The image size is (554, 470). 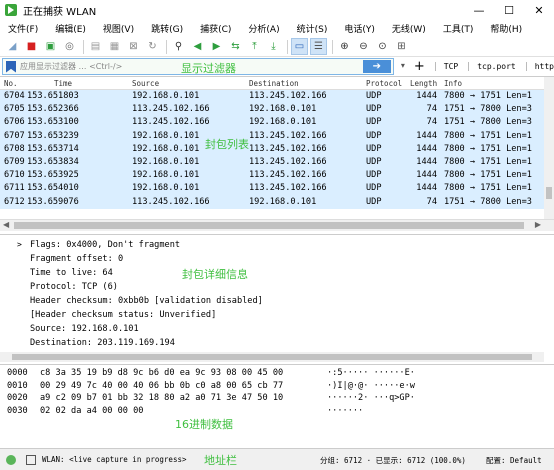 I want to click on restart-capture-icon: ▣, so click(x=50, y=46).